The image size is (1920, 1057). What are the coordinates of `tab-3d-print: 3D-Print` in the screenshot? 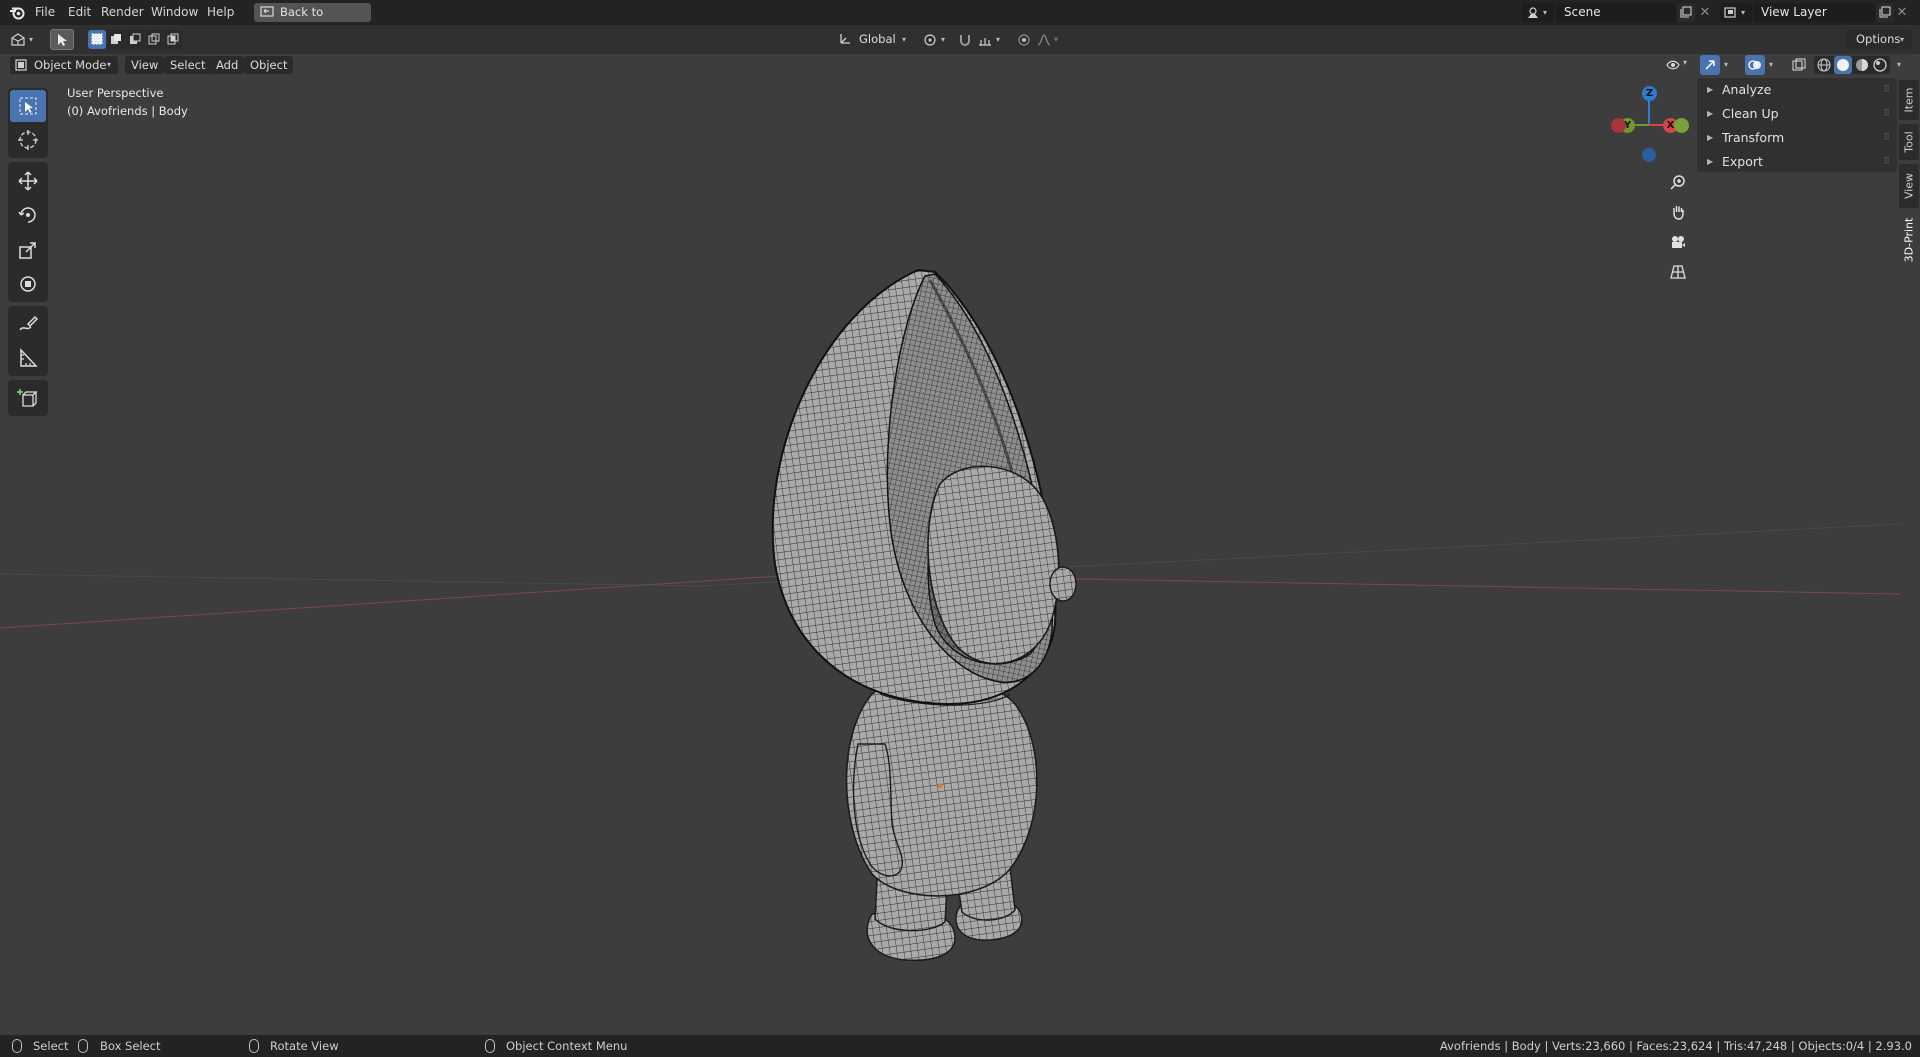 It's located at (1909, 240).